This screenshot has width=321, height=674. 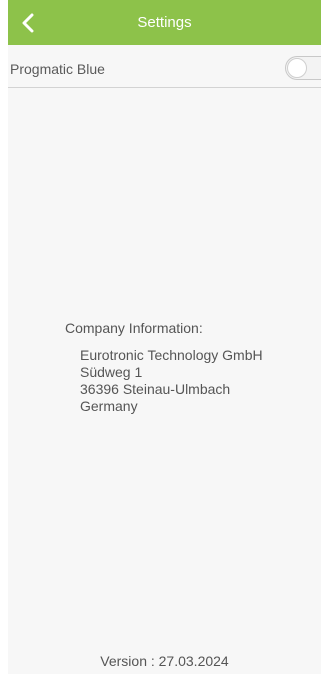 I want to click on company-street: Südweg 1, so click(x=111, y=372).